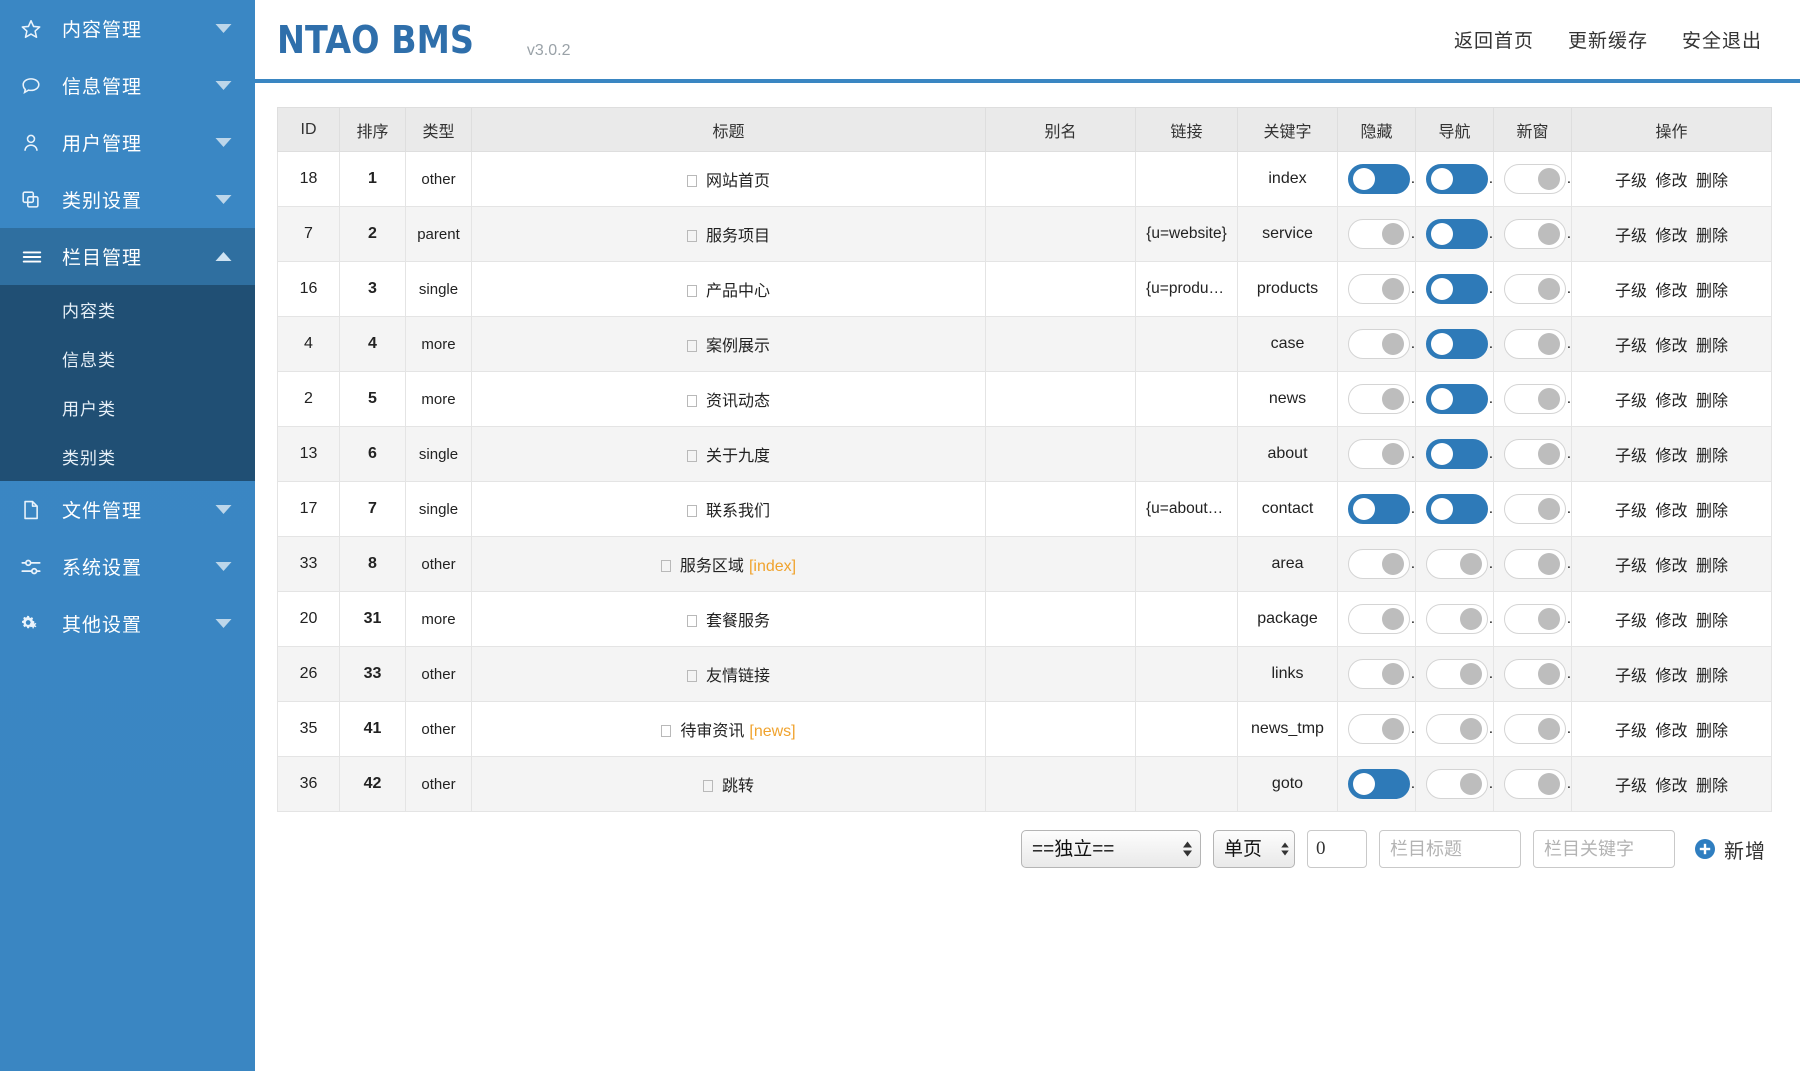 This screenshot has height=1071, width=1800. What do you see at coordinates (127, 85) in the screenshot?
I see `sidebar-item-info: 信息管理` at bounding box center [127, 85].